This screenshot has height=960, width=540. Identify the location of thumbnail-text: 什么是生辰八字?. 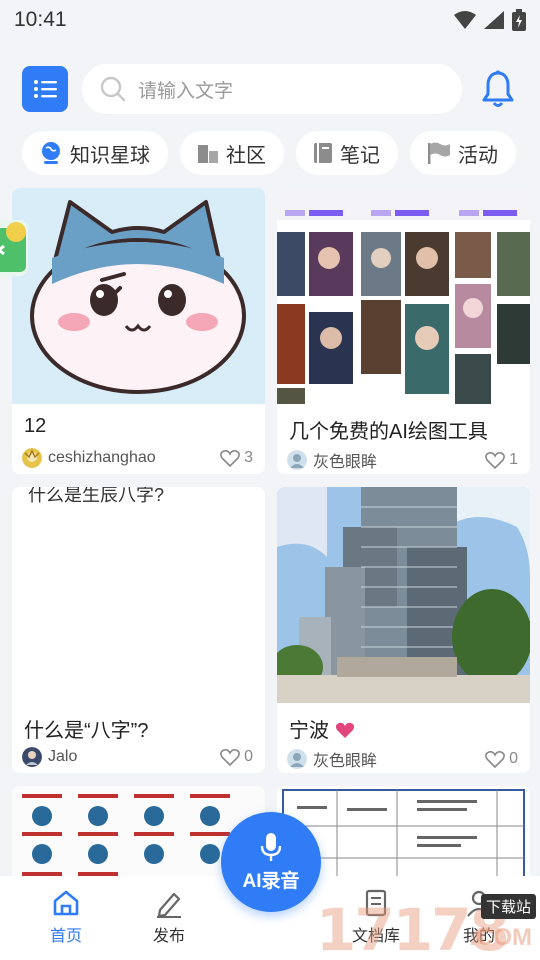
(96, 496).